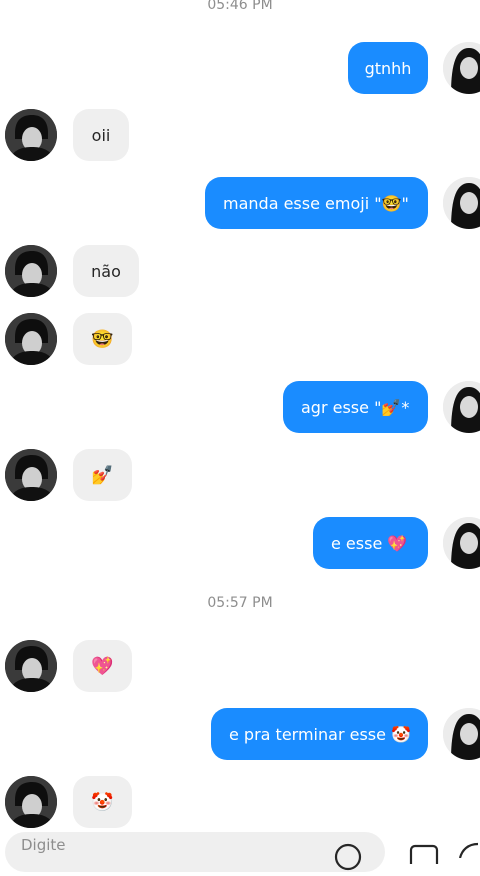 The height and width of the screenshot is (876, 480). I want to click on message-bubble-outgoing: manda esse emoji "🤓", so click(316, 203).